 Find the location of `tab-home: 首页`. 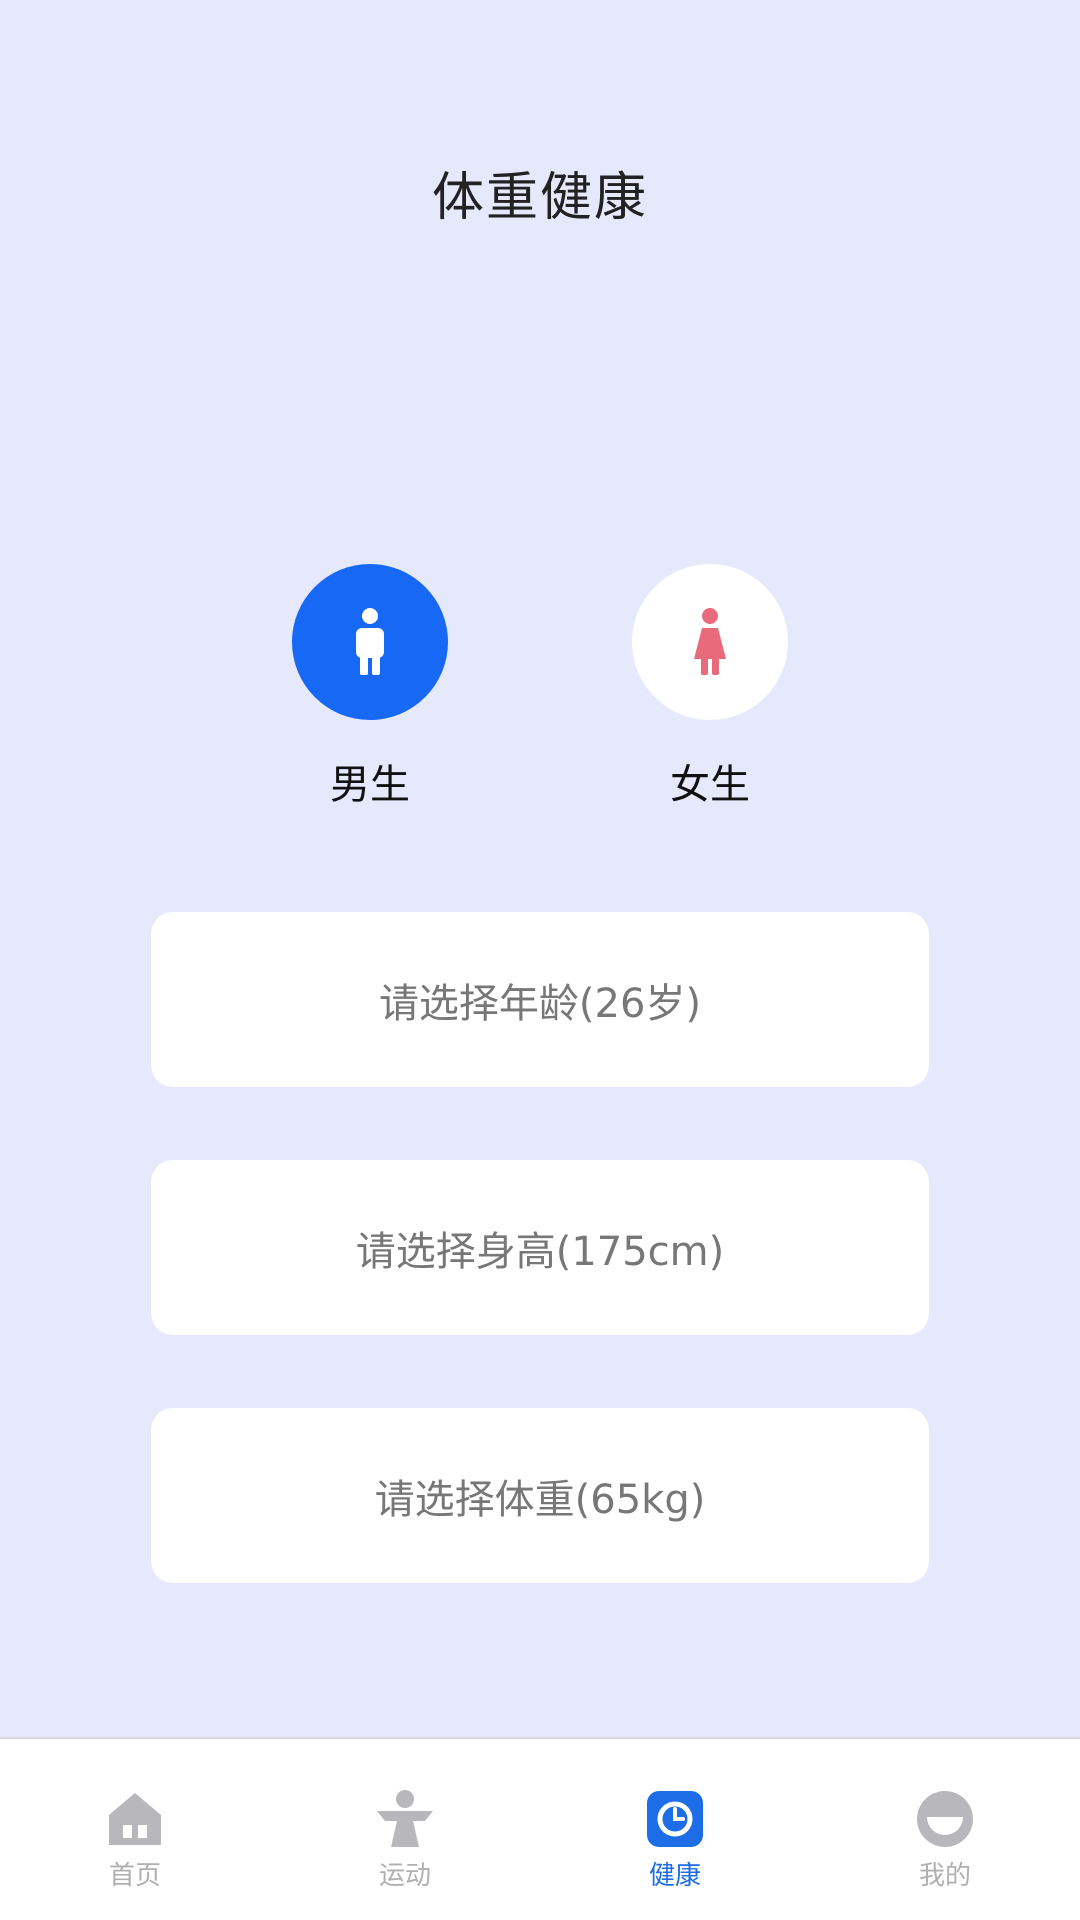

tab-home: 首页 is located at coordinates (135, 1840).